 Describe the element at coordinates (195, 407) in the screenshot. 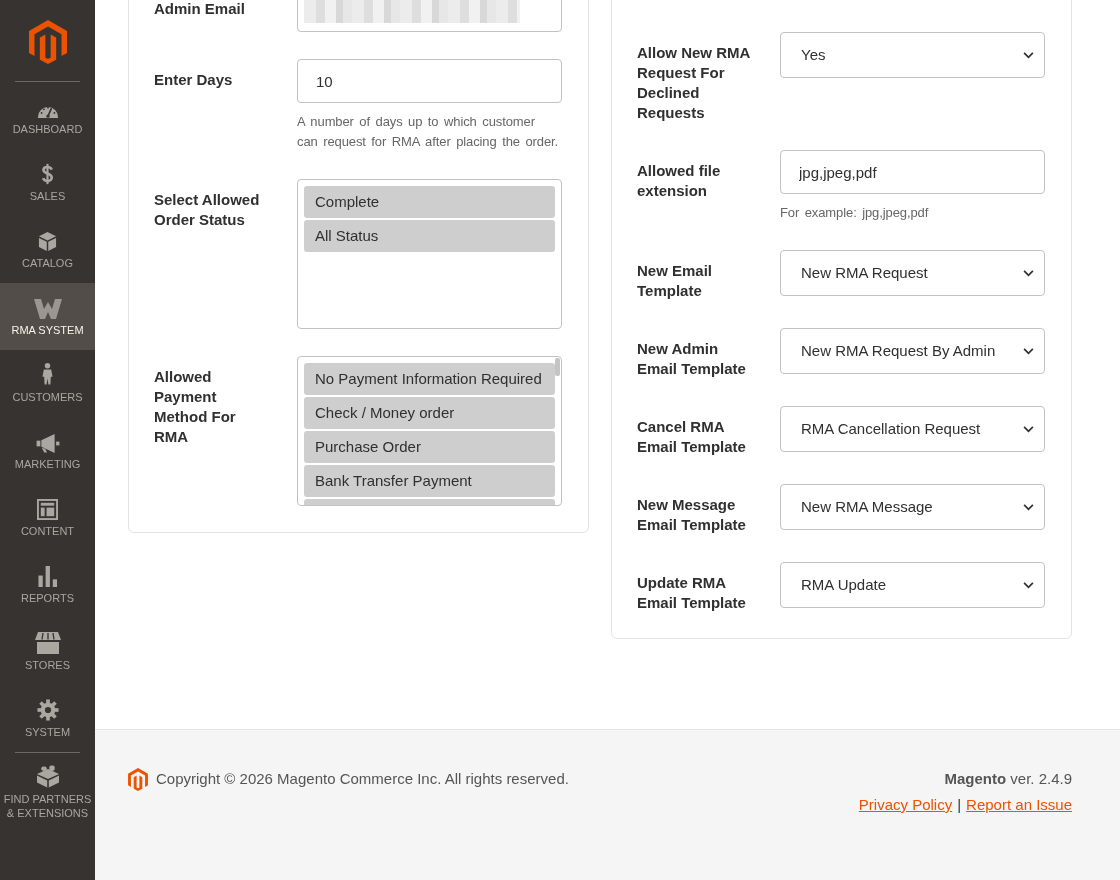

I see `field-label: Allowed Payment Method For RMA` at that location.